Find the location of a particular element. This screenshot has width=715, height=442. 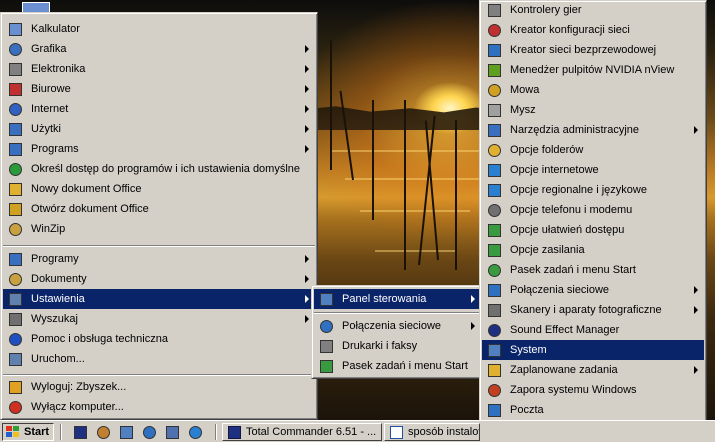

control-panel-item: Sound Effect Manager is located at coordinates (593, 330).